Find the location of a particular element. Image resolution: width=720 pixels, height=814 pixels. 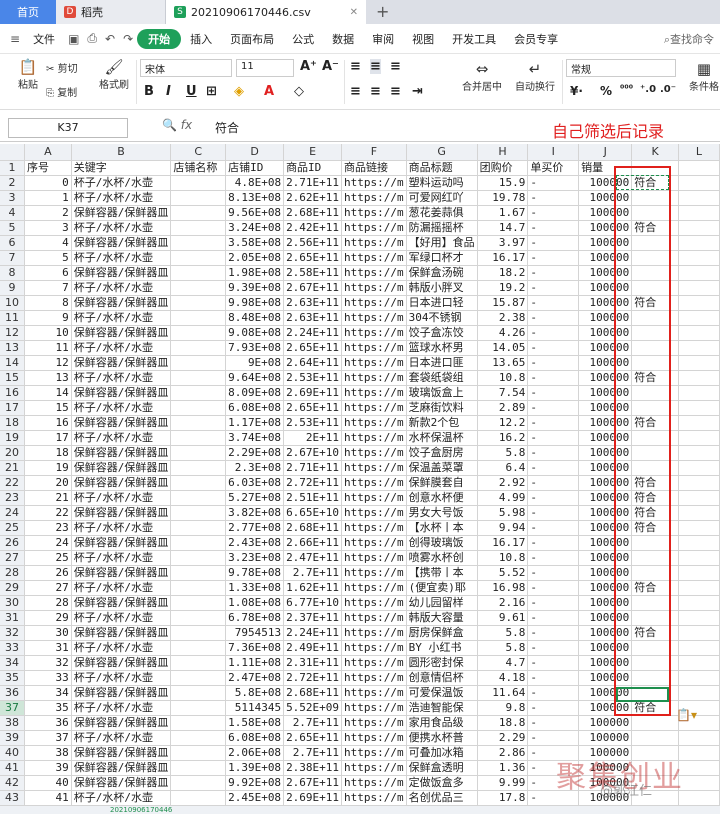

cell: 芝麻街饮料 is located at coordinates (442, 408).